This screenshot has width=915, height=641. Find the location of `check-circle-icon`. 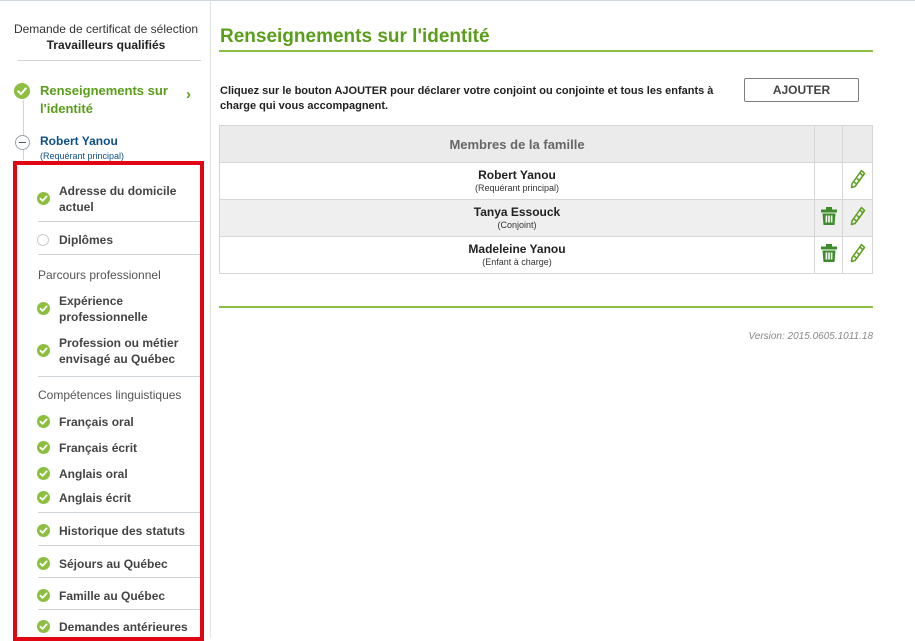

check-circle-icon is located at coordinates (22, 91).